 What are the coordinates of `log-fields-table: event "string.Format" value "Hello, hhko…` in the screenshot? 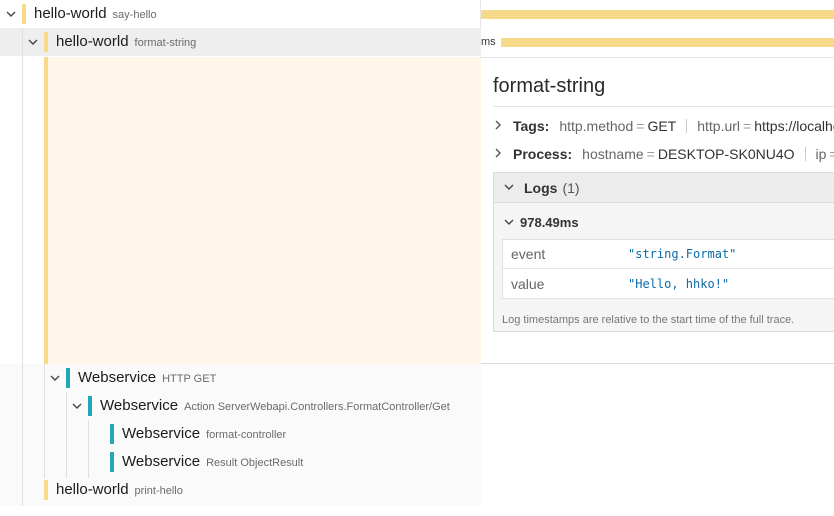 It's located at (668, 269).